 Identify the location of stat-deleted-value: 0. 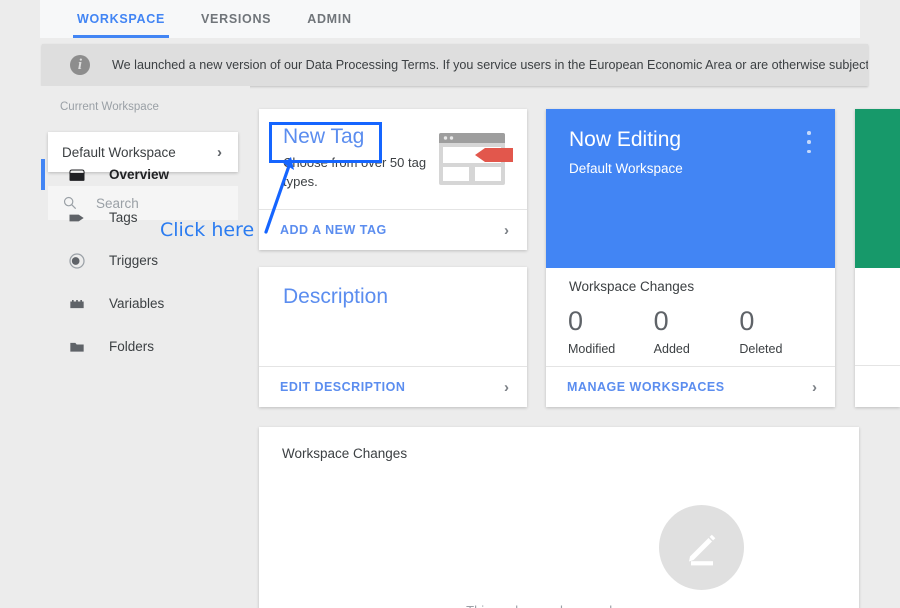
(747, 321).